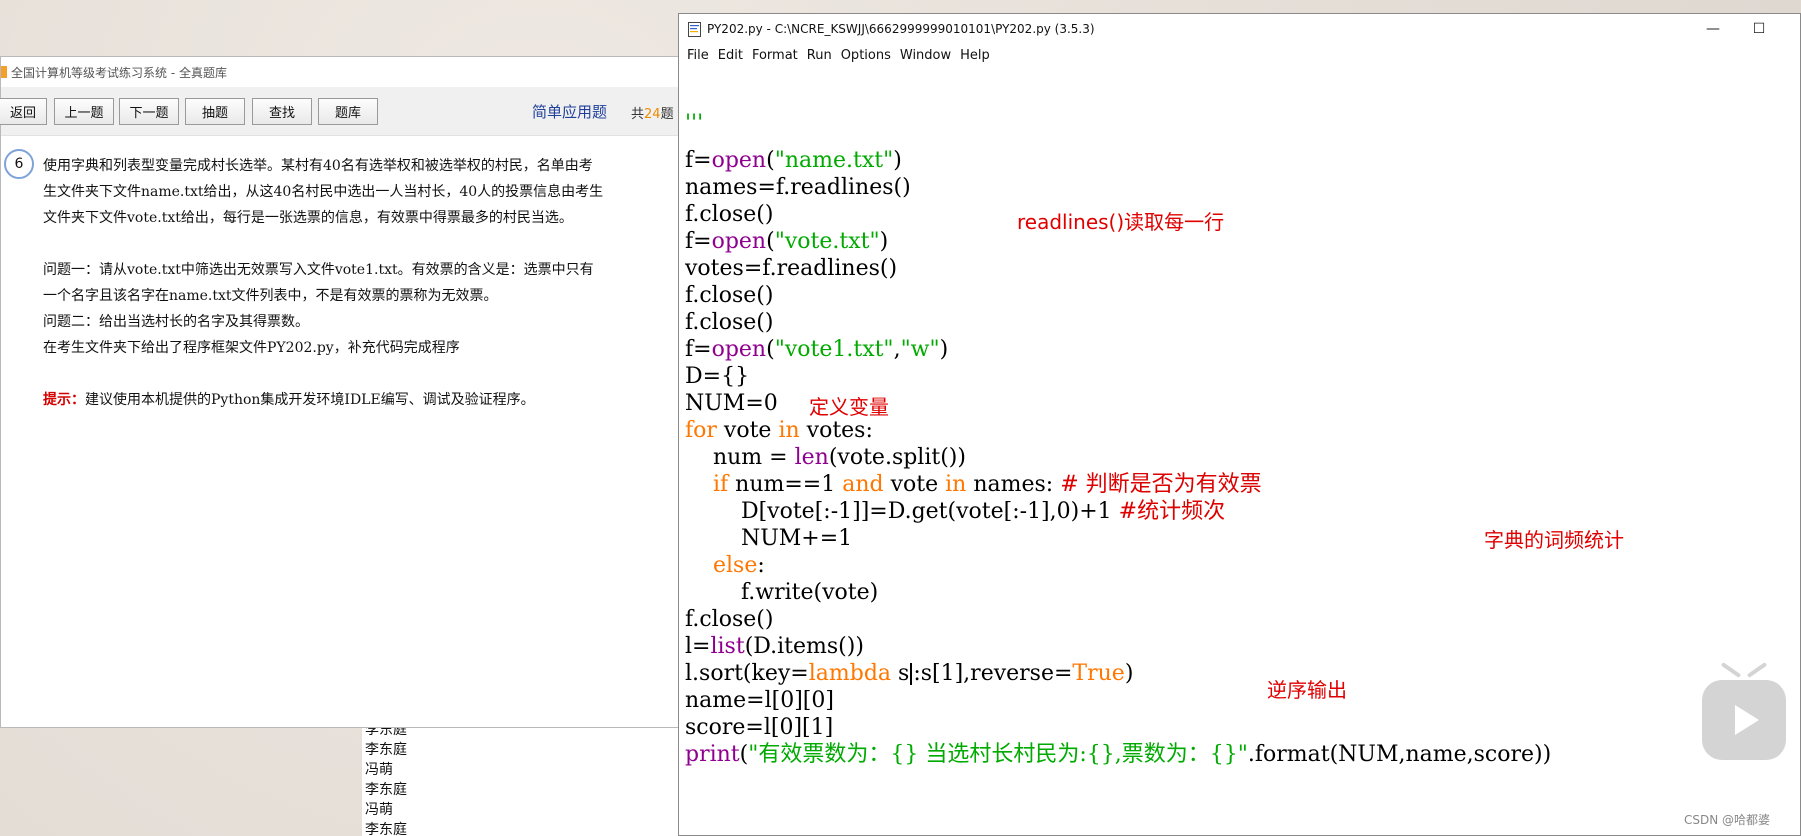 The image size is (1801, 836). Describe the element at coordinates (1759, 29) in the screenshot. I see `maximize-button: ☐` at that location.